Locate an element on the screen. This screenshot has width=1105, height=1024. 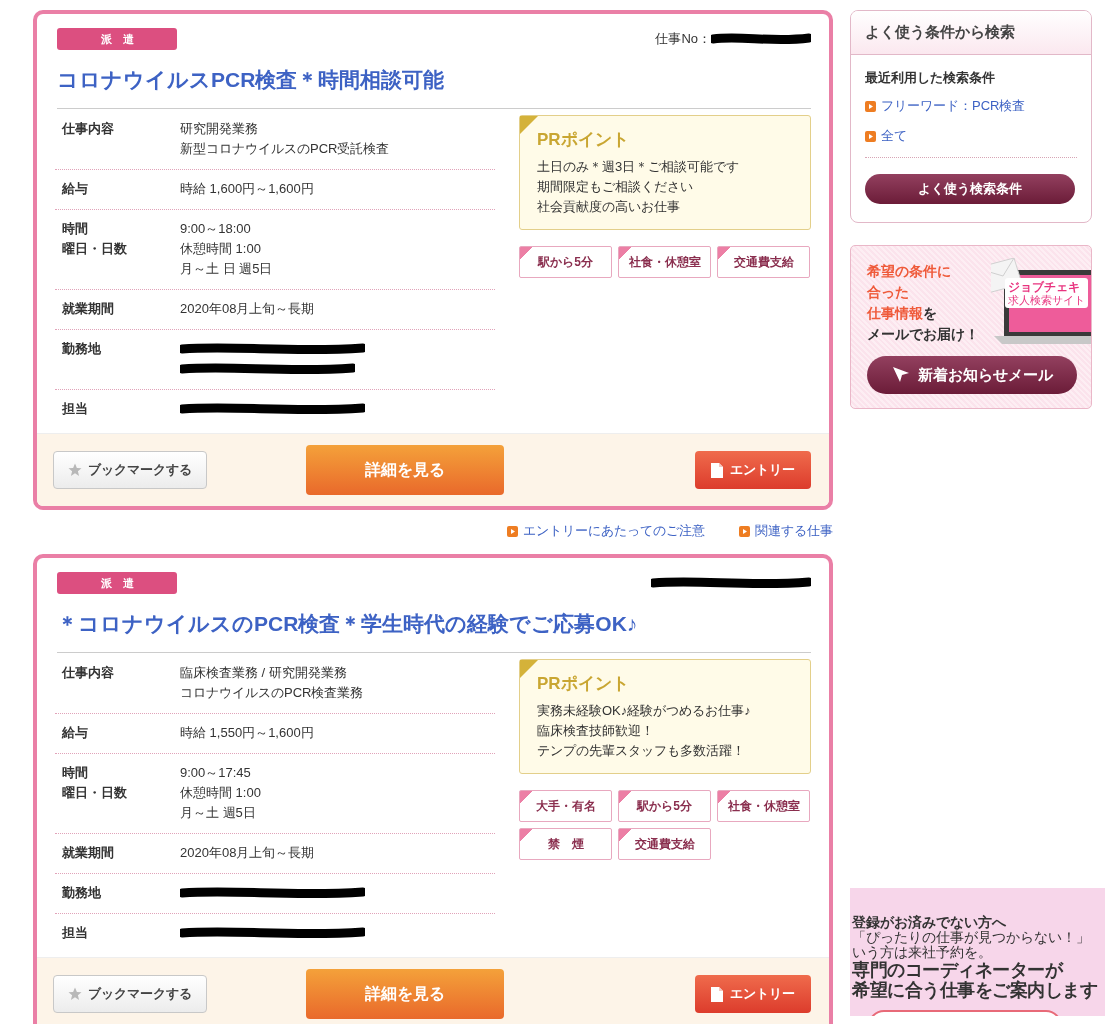
section-heading: 最近利用した検索条件 is located at coordinates (930, 78).